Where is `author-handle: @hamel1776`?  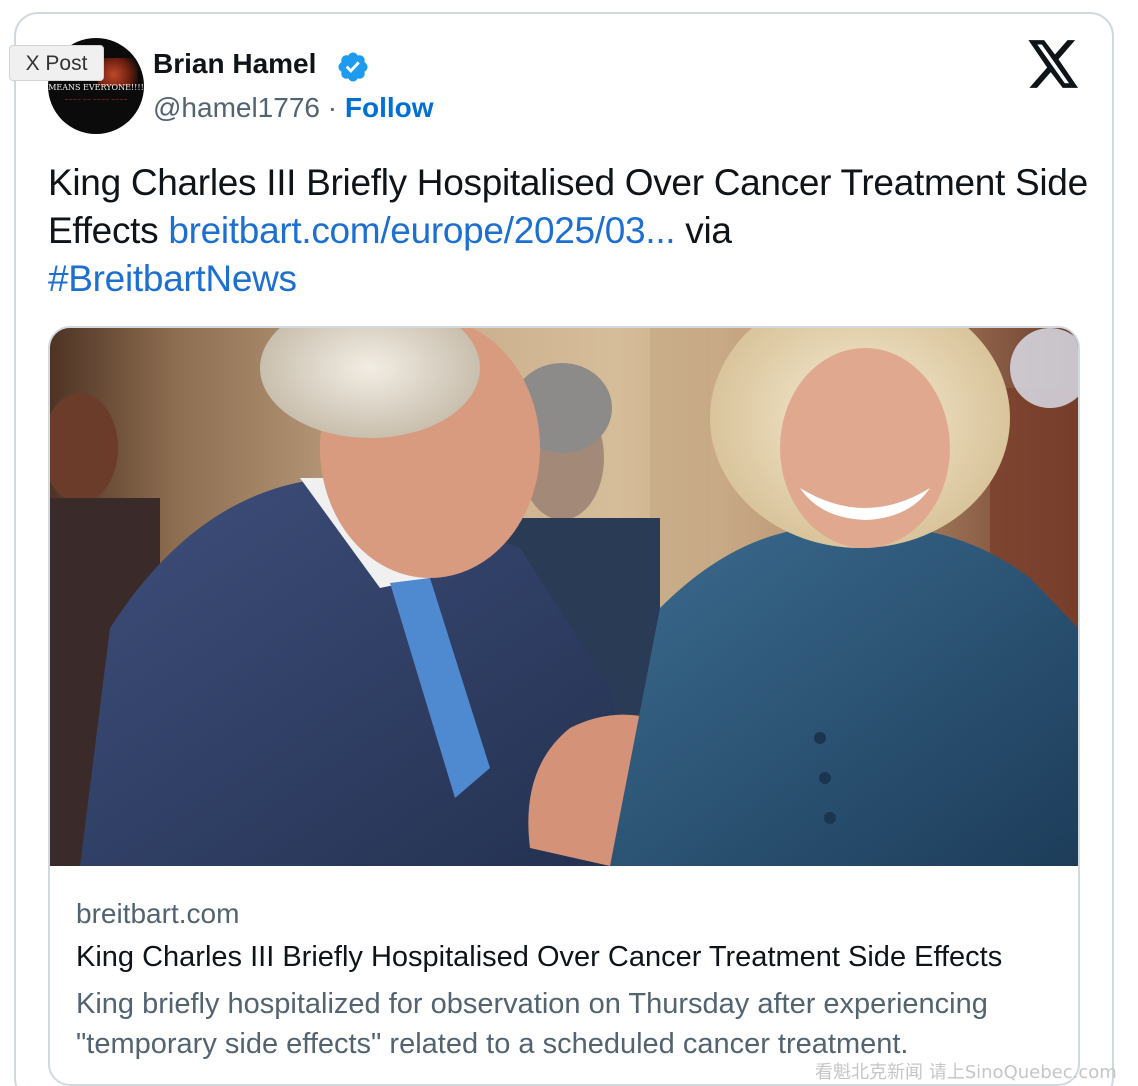
author-handle: @hamel1776 is located at coordinates (236, 107).